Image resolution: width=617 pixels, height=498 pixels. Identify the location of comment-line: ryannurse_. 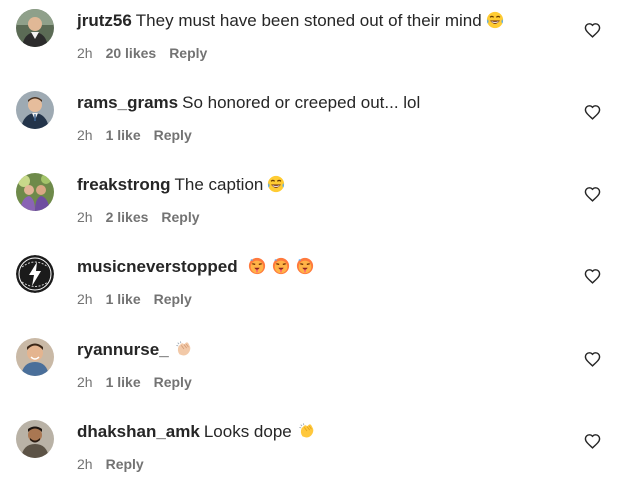
(135, 350).